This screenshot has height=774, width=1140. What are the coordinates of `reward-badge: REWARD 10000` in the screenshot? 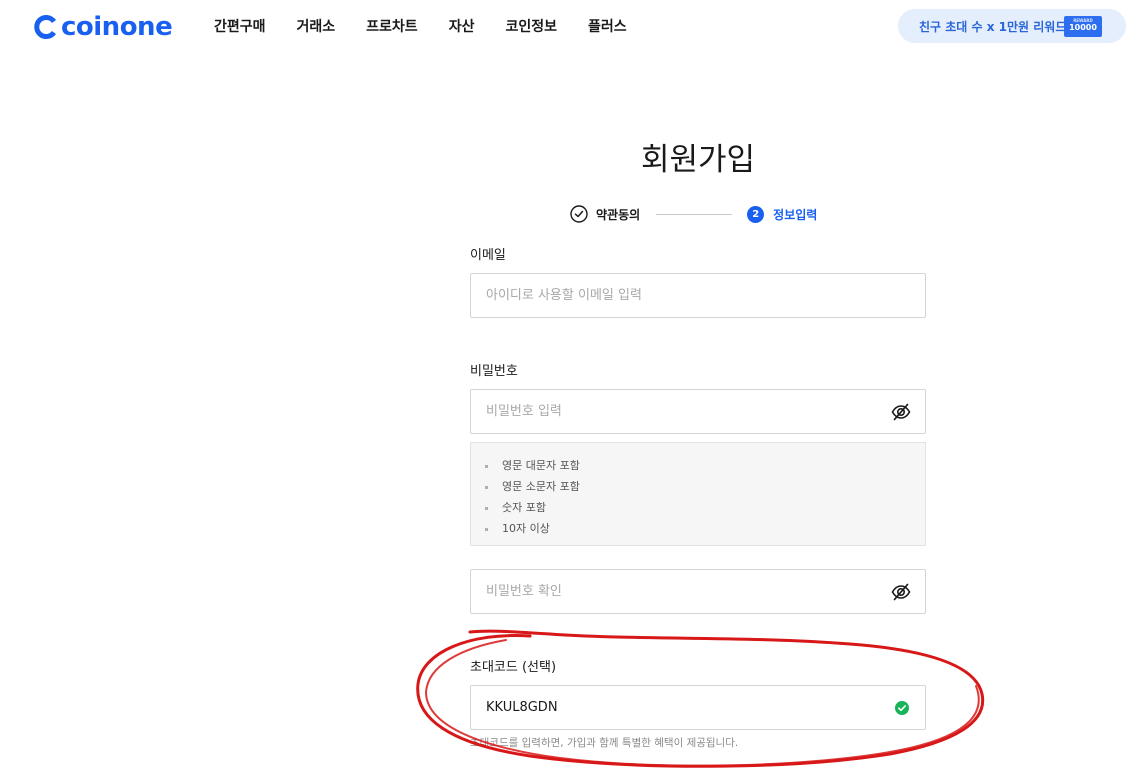 It's located at (1083, 26).